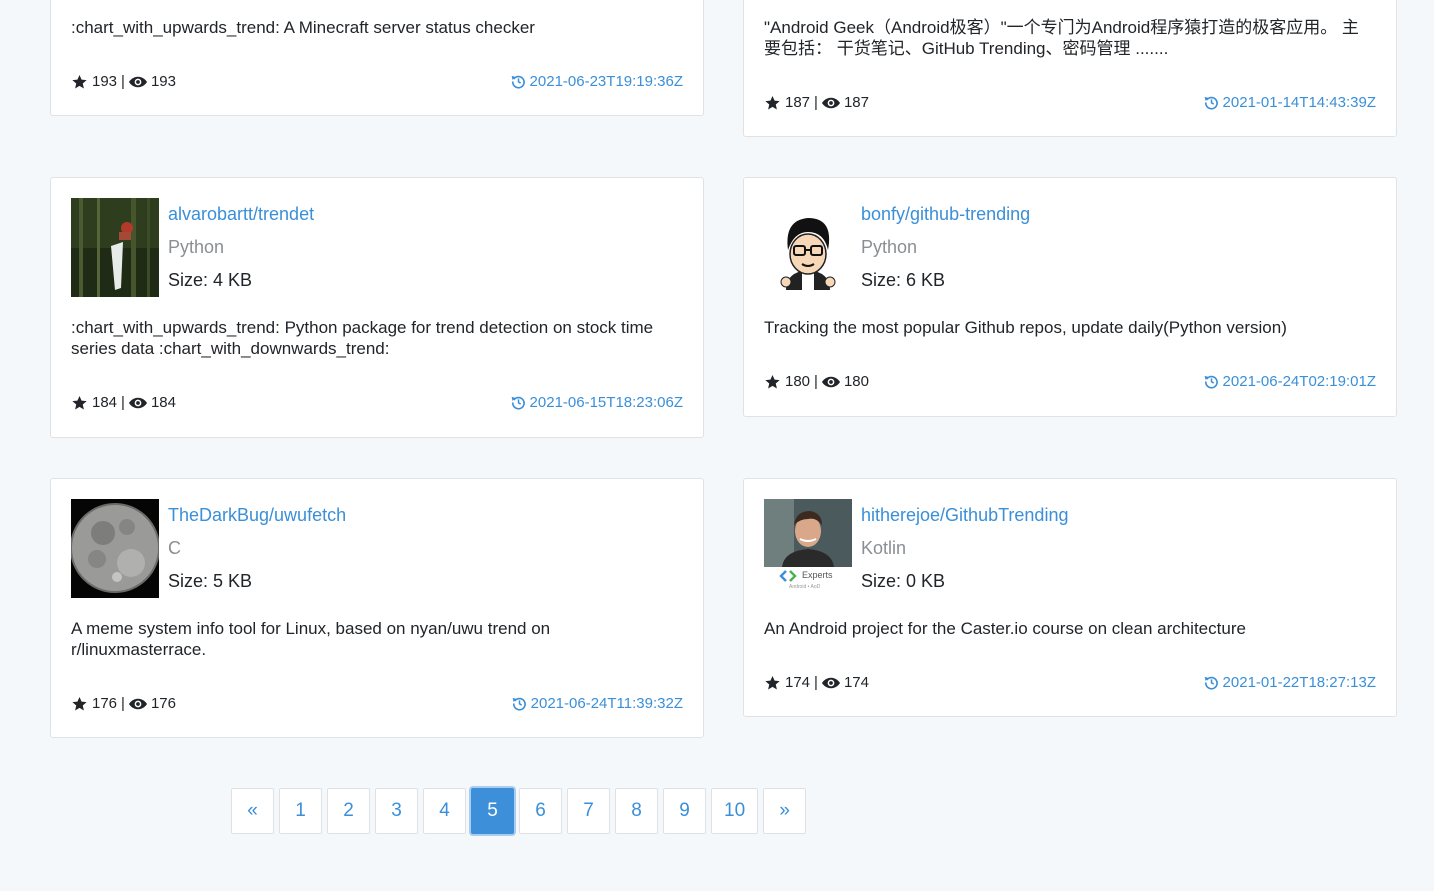 This screenshot has height=891, width=1434. Describe the element at coordinates (964, 515) in the screenshot. I see `repo-name-link: hitherejoe/GithubTrending` at that location.